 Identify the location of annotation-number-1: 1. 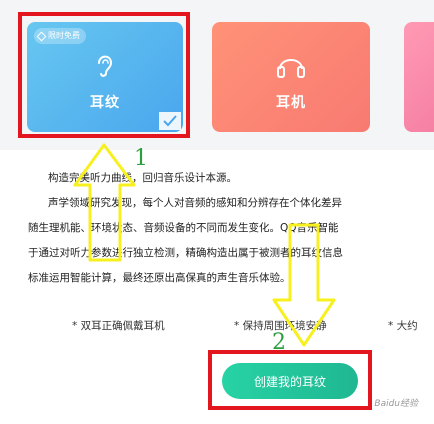
(141, 158).